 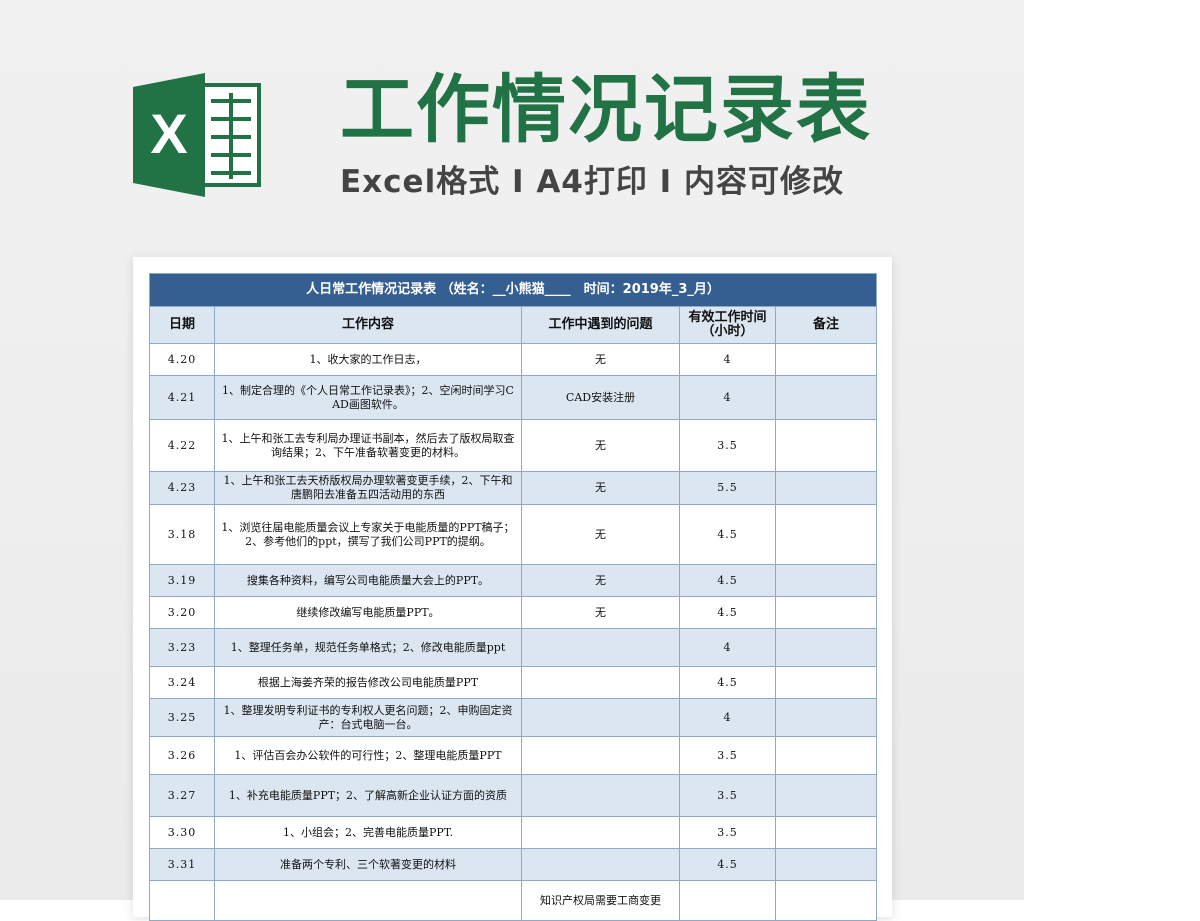 I want to click on column-header-hours-line2: （小时）, so click(x=727, y=331).